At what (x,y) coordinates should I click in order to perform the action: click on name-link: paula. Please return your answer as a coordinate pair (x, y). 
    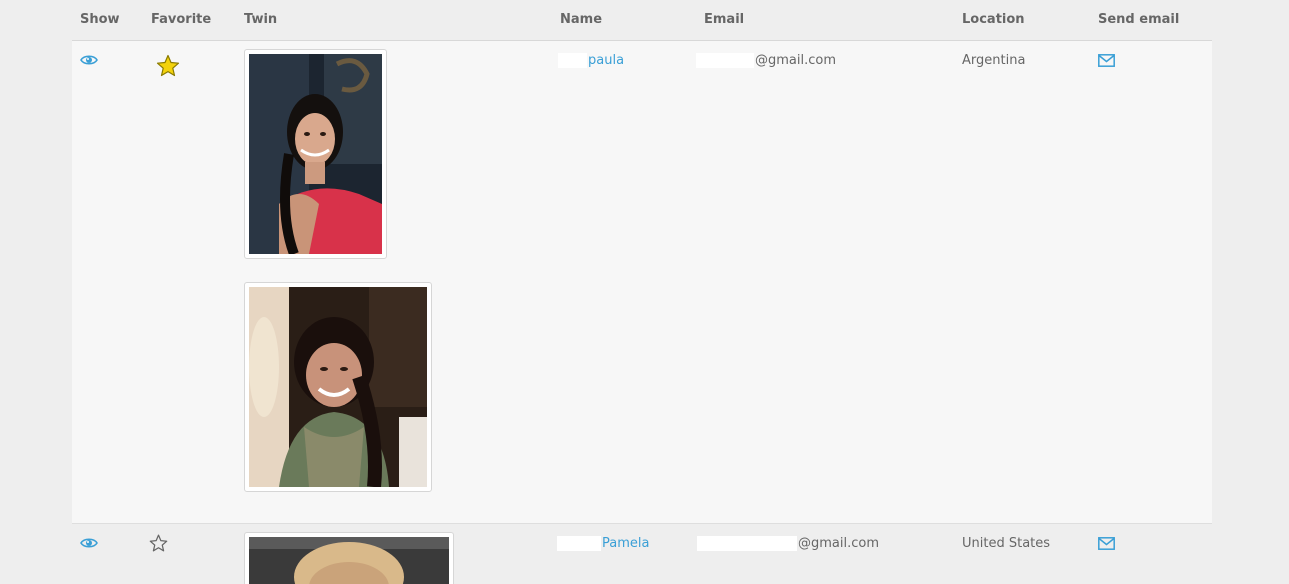
    Looking at the image, I should click on (606, 60).